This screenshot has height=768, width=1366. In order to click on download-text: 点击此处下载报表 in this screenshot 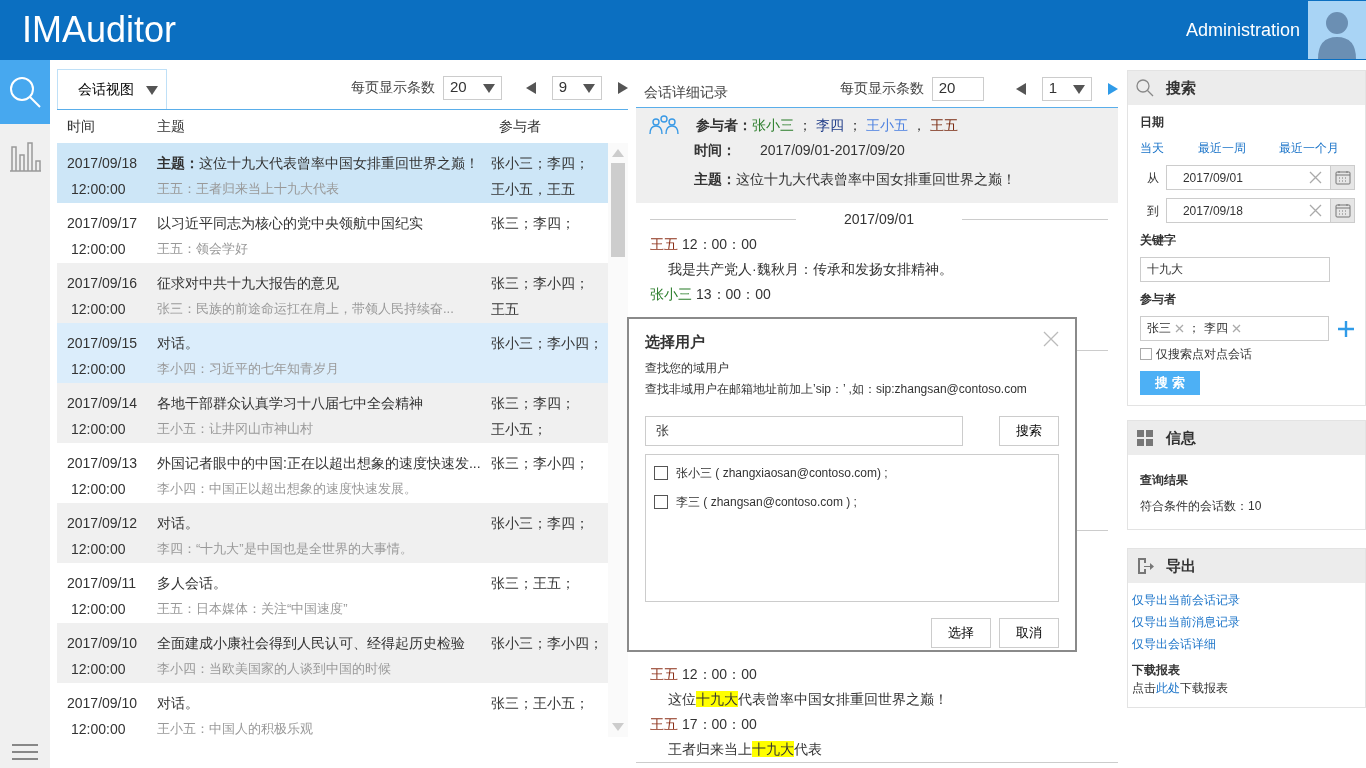, I will do `click(1180, 688)`.